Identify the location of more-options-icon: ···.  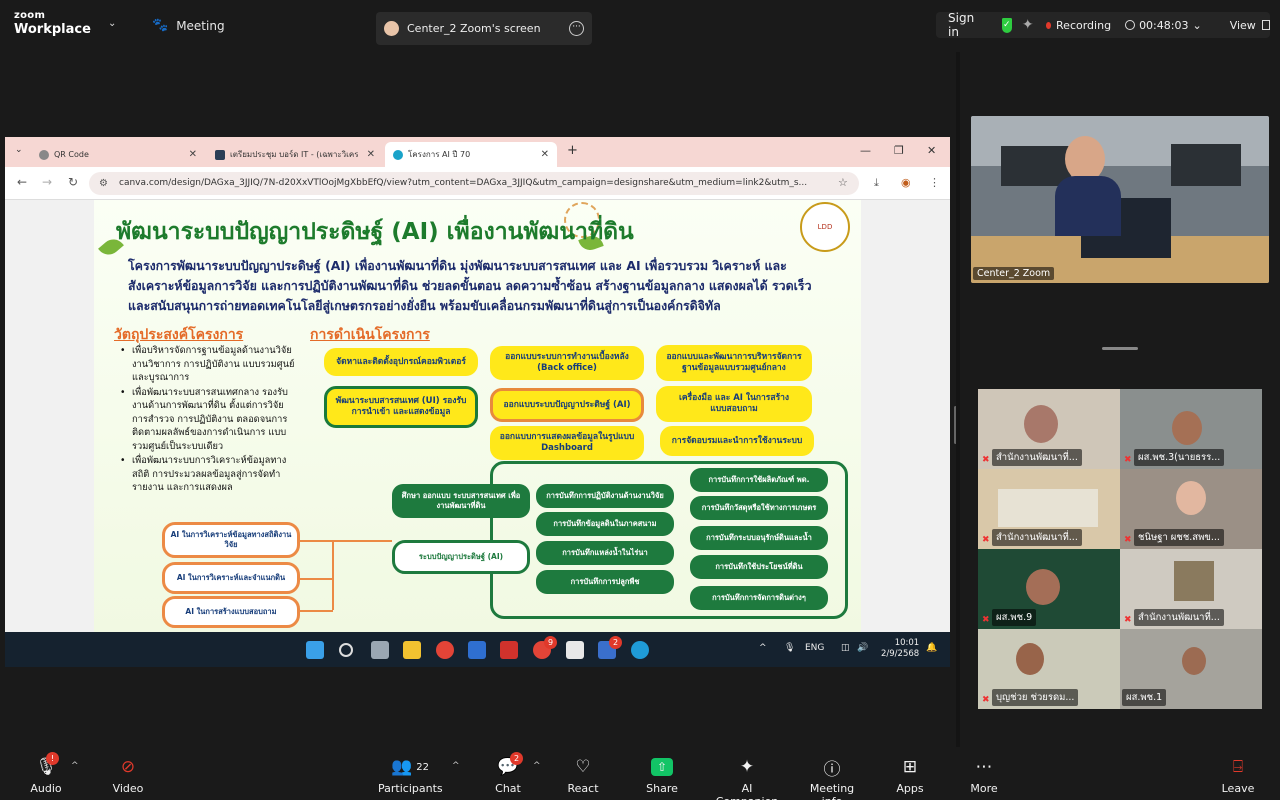
(576, 28).